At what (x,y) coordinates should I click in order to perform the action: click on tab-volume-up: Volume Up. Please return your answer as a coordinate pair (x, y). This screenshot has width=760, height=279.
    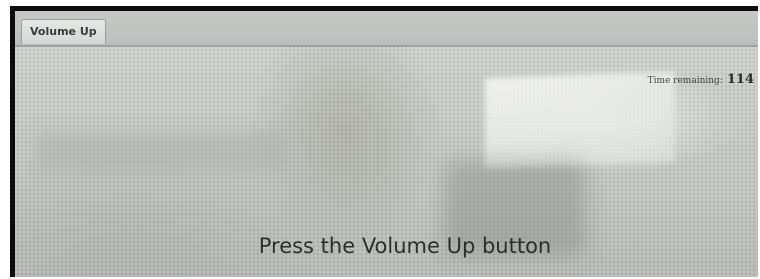
    Looking at the image, I should click on (63, 31).